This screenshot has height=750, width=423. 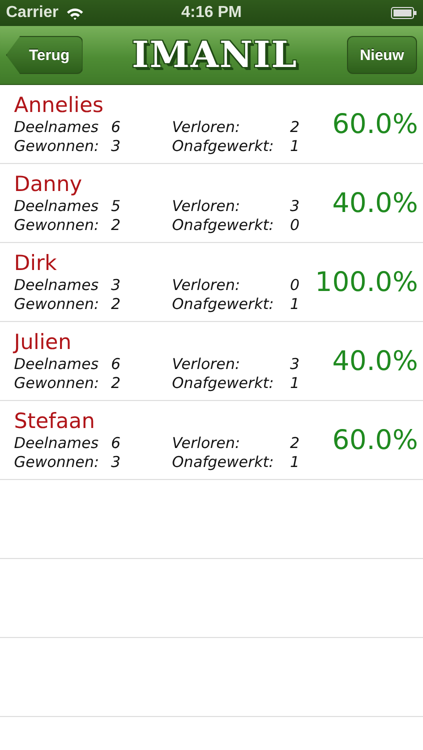 What do you see at coordinates (116, 206) in the screenshot?
I see `stat-value: 5` at bounding box center [116, 206].